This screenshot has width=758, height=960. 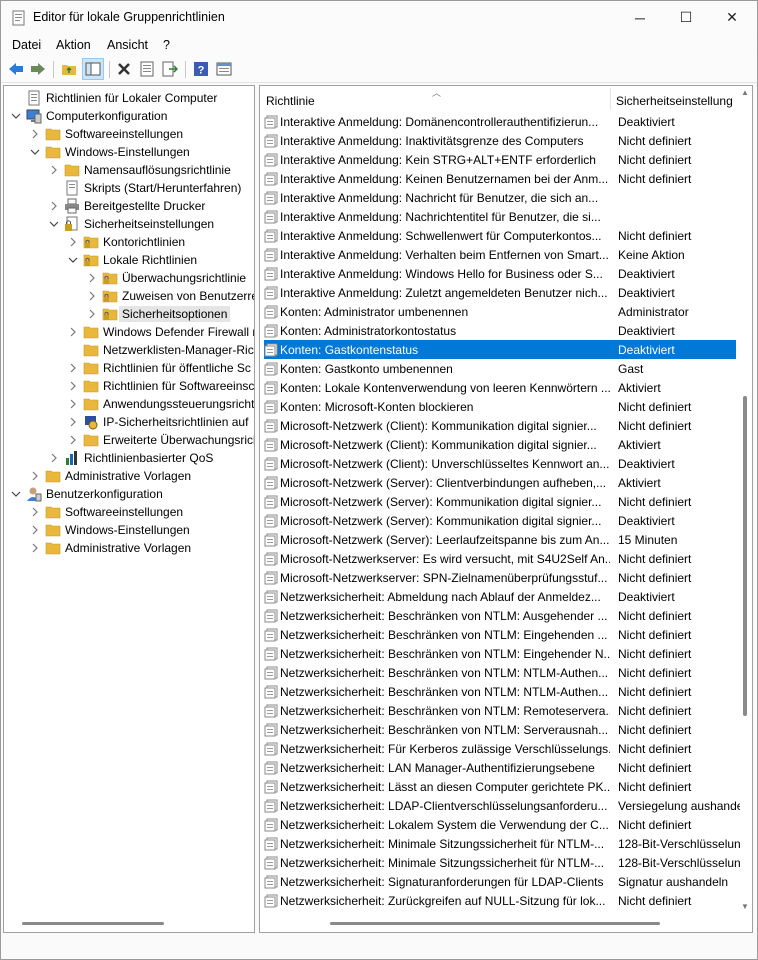 What do you see at coordinates (124, 69) in the screenshot?
I see `delete-icon` at bounding box center [124, 69].